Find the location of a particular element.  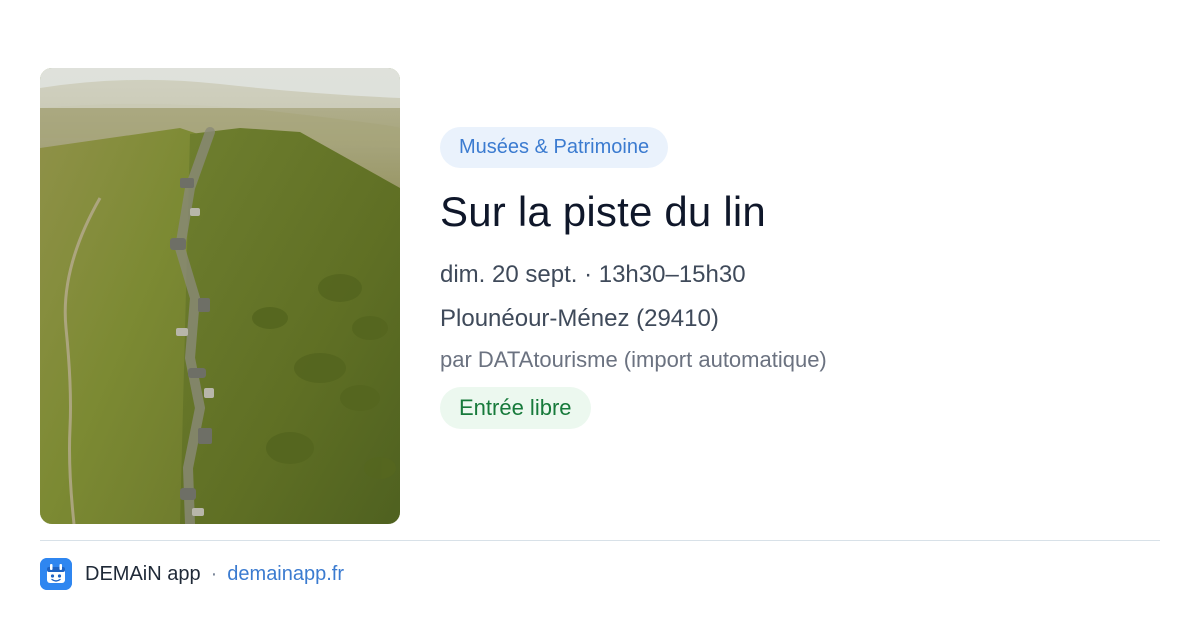

event-source-byline: par DATAtourisme (import automatique) is located at coordinates (633, 359).